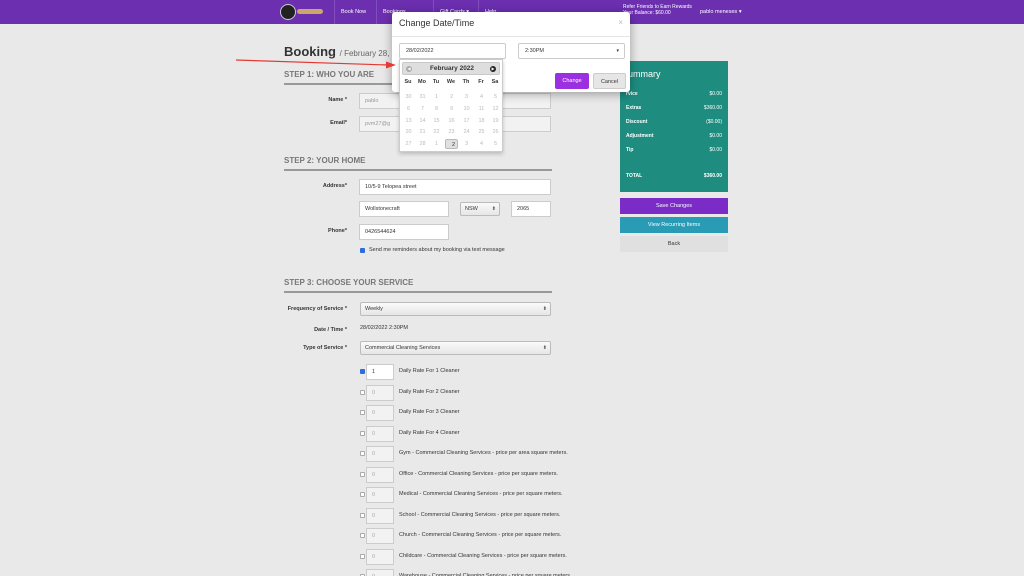 Image resolution: width=1024 pixels, height=576 pixels. What do you see at coordinates (315, 64) in the screenshot?
I see `annotation-arrow-icon` at bounding box center [315, 64].